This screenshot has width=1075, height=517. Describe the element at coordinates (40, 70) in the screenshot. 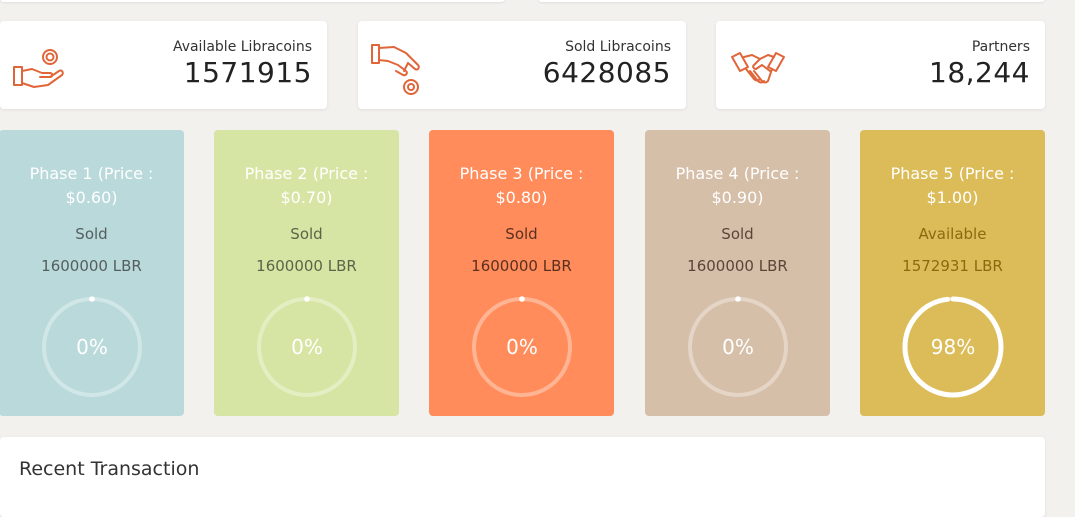

I see `hand-coin-icon` at that location.